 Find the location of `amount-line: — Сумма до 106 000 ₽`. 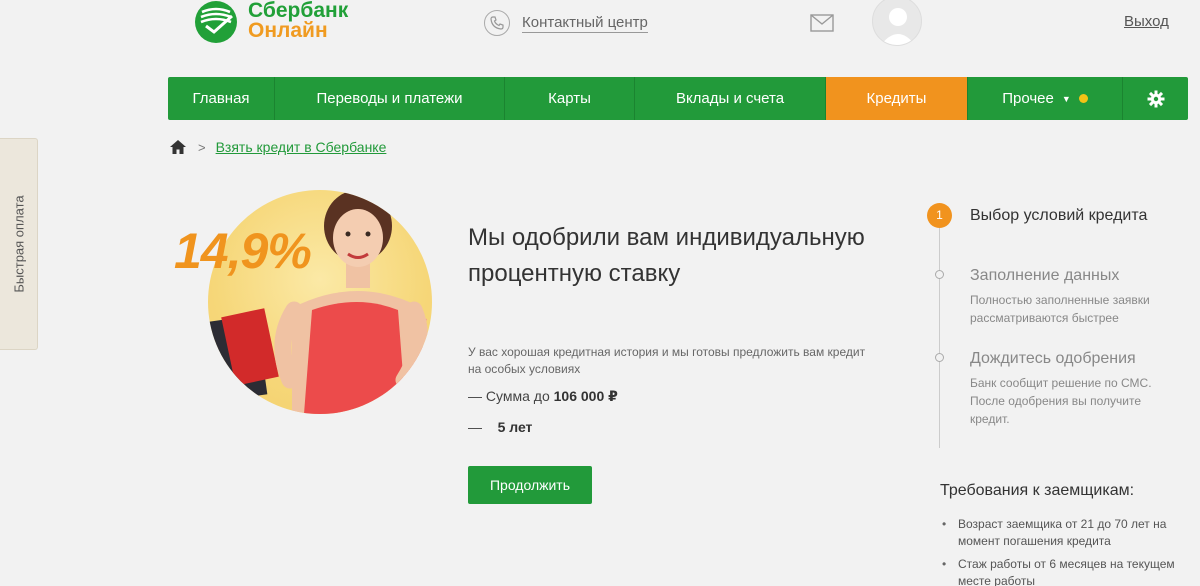

amount-line: — Сумма до 106 000 ₽ is located at coordinates (543, 396).